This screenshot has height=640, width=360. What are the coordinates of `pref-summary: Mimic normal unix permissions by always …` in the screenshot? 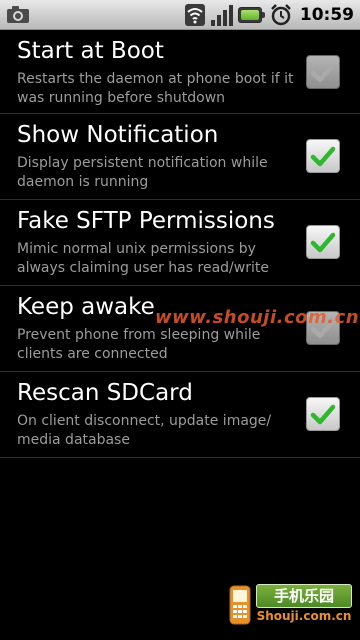 It's located at (143, 258).